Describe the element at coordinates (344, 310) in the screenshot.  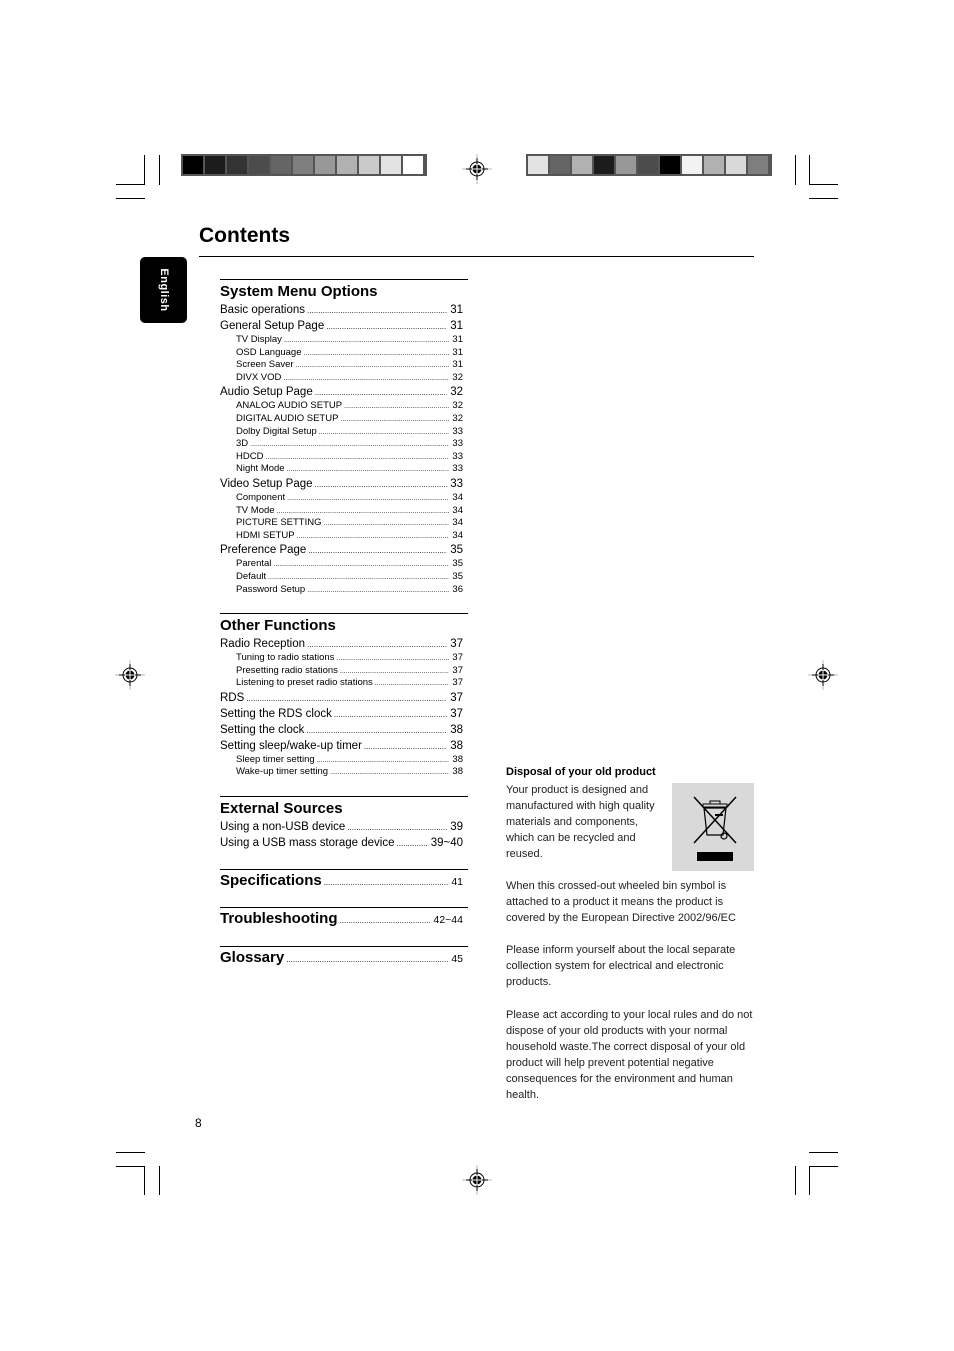
I see `toc-entry: Basic operations 31` at that location.